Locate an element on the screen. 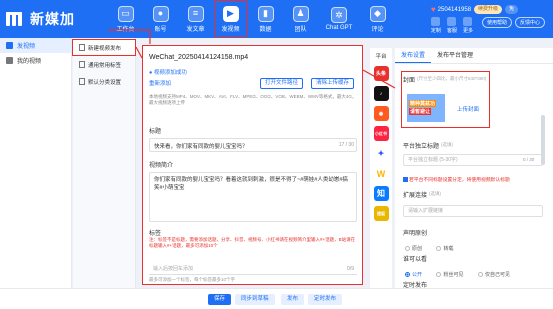  tags-input: 输入后按回车添加 is located at coordinates (253, 269).